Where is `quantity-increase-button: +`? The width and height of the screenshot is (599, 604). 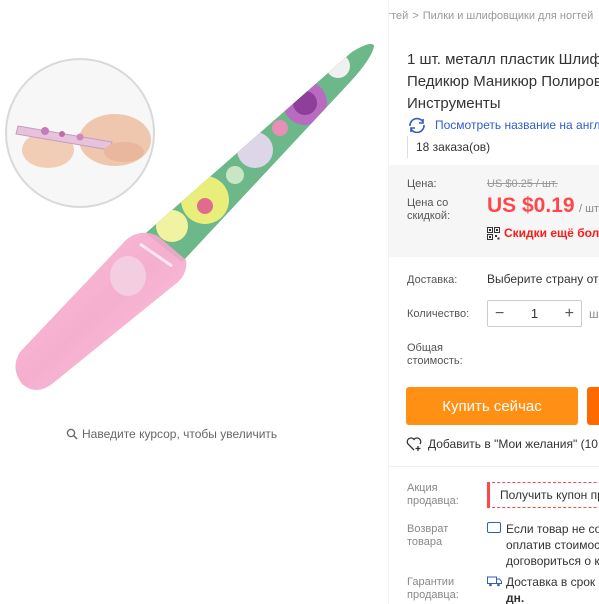
quantity-increase-button: + is located at coordinates (569, 314).